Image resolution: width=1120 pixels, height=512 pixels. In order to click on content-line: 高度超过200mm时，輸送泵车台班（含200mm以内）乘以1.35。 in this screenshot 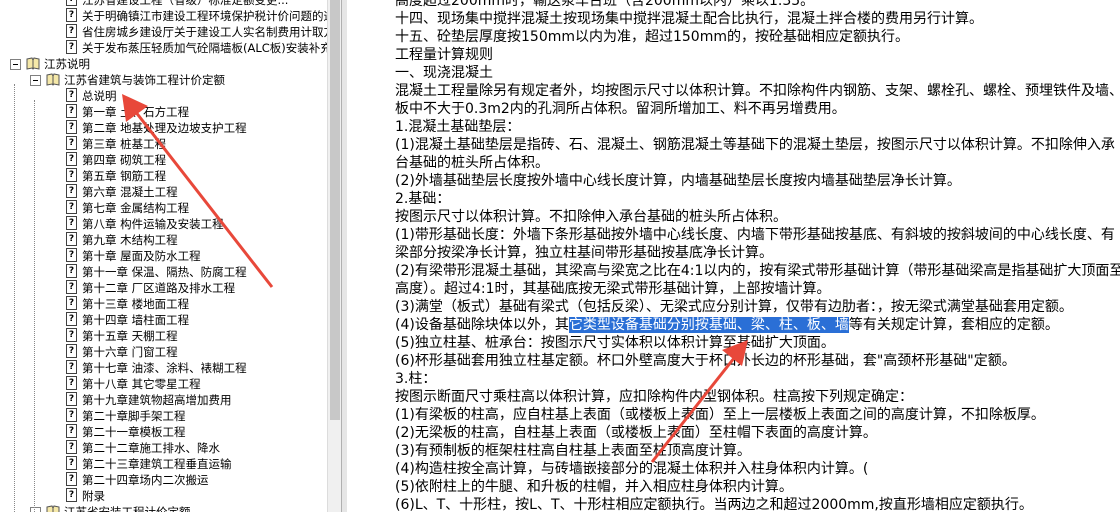, I will do `click(604, 5)`.